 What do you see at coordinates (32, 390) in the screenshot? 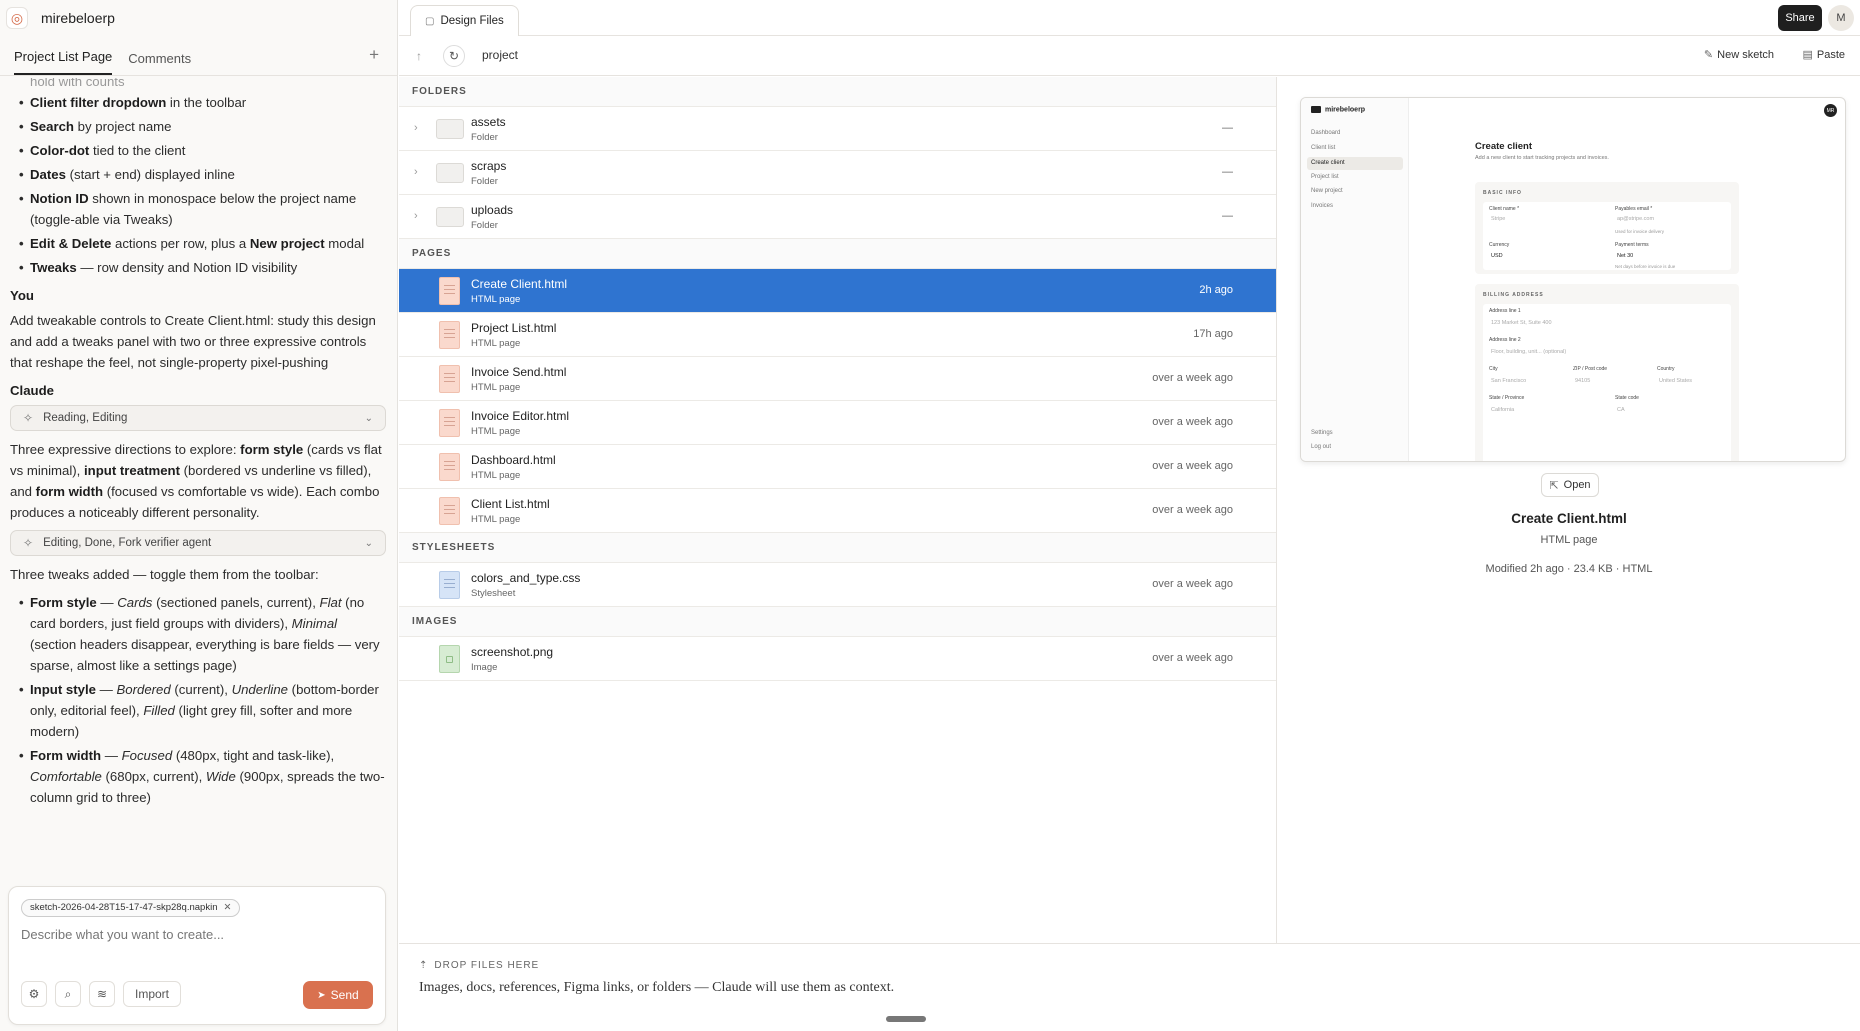
I see `speaker-claude: Claude` at bounding box center [32, 390].